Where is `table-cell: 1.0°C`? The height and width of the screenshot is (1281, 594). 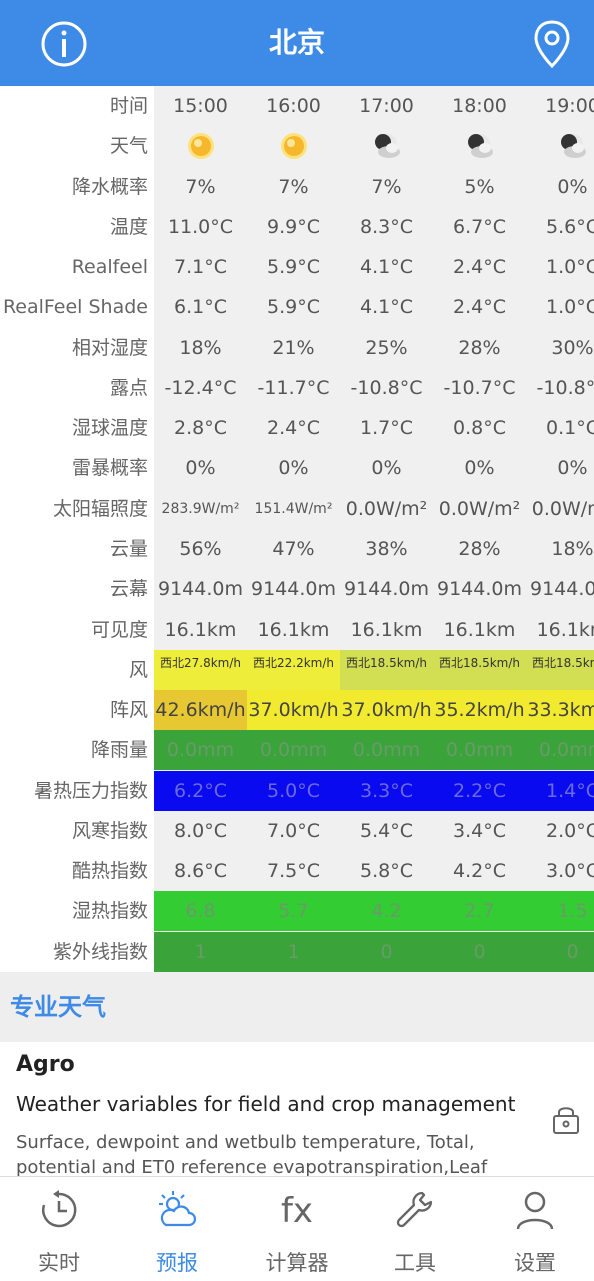 table-cell: 1.0°C is located at coordinates (570, 307).